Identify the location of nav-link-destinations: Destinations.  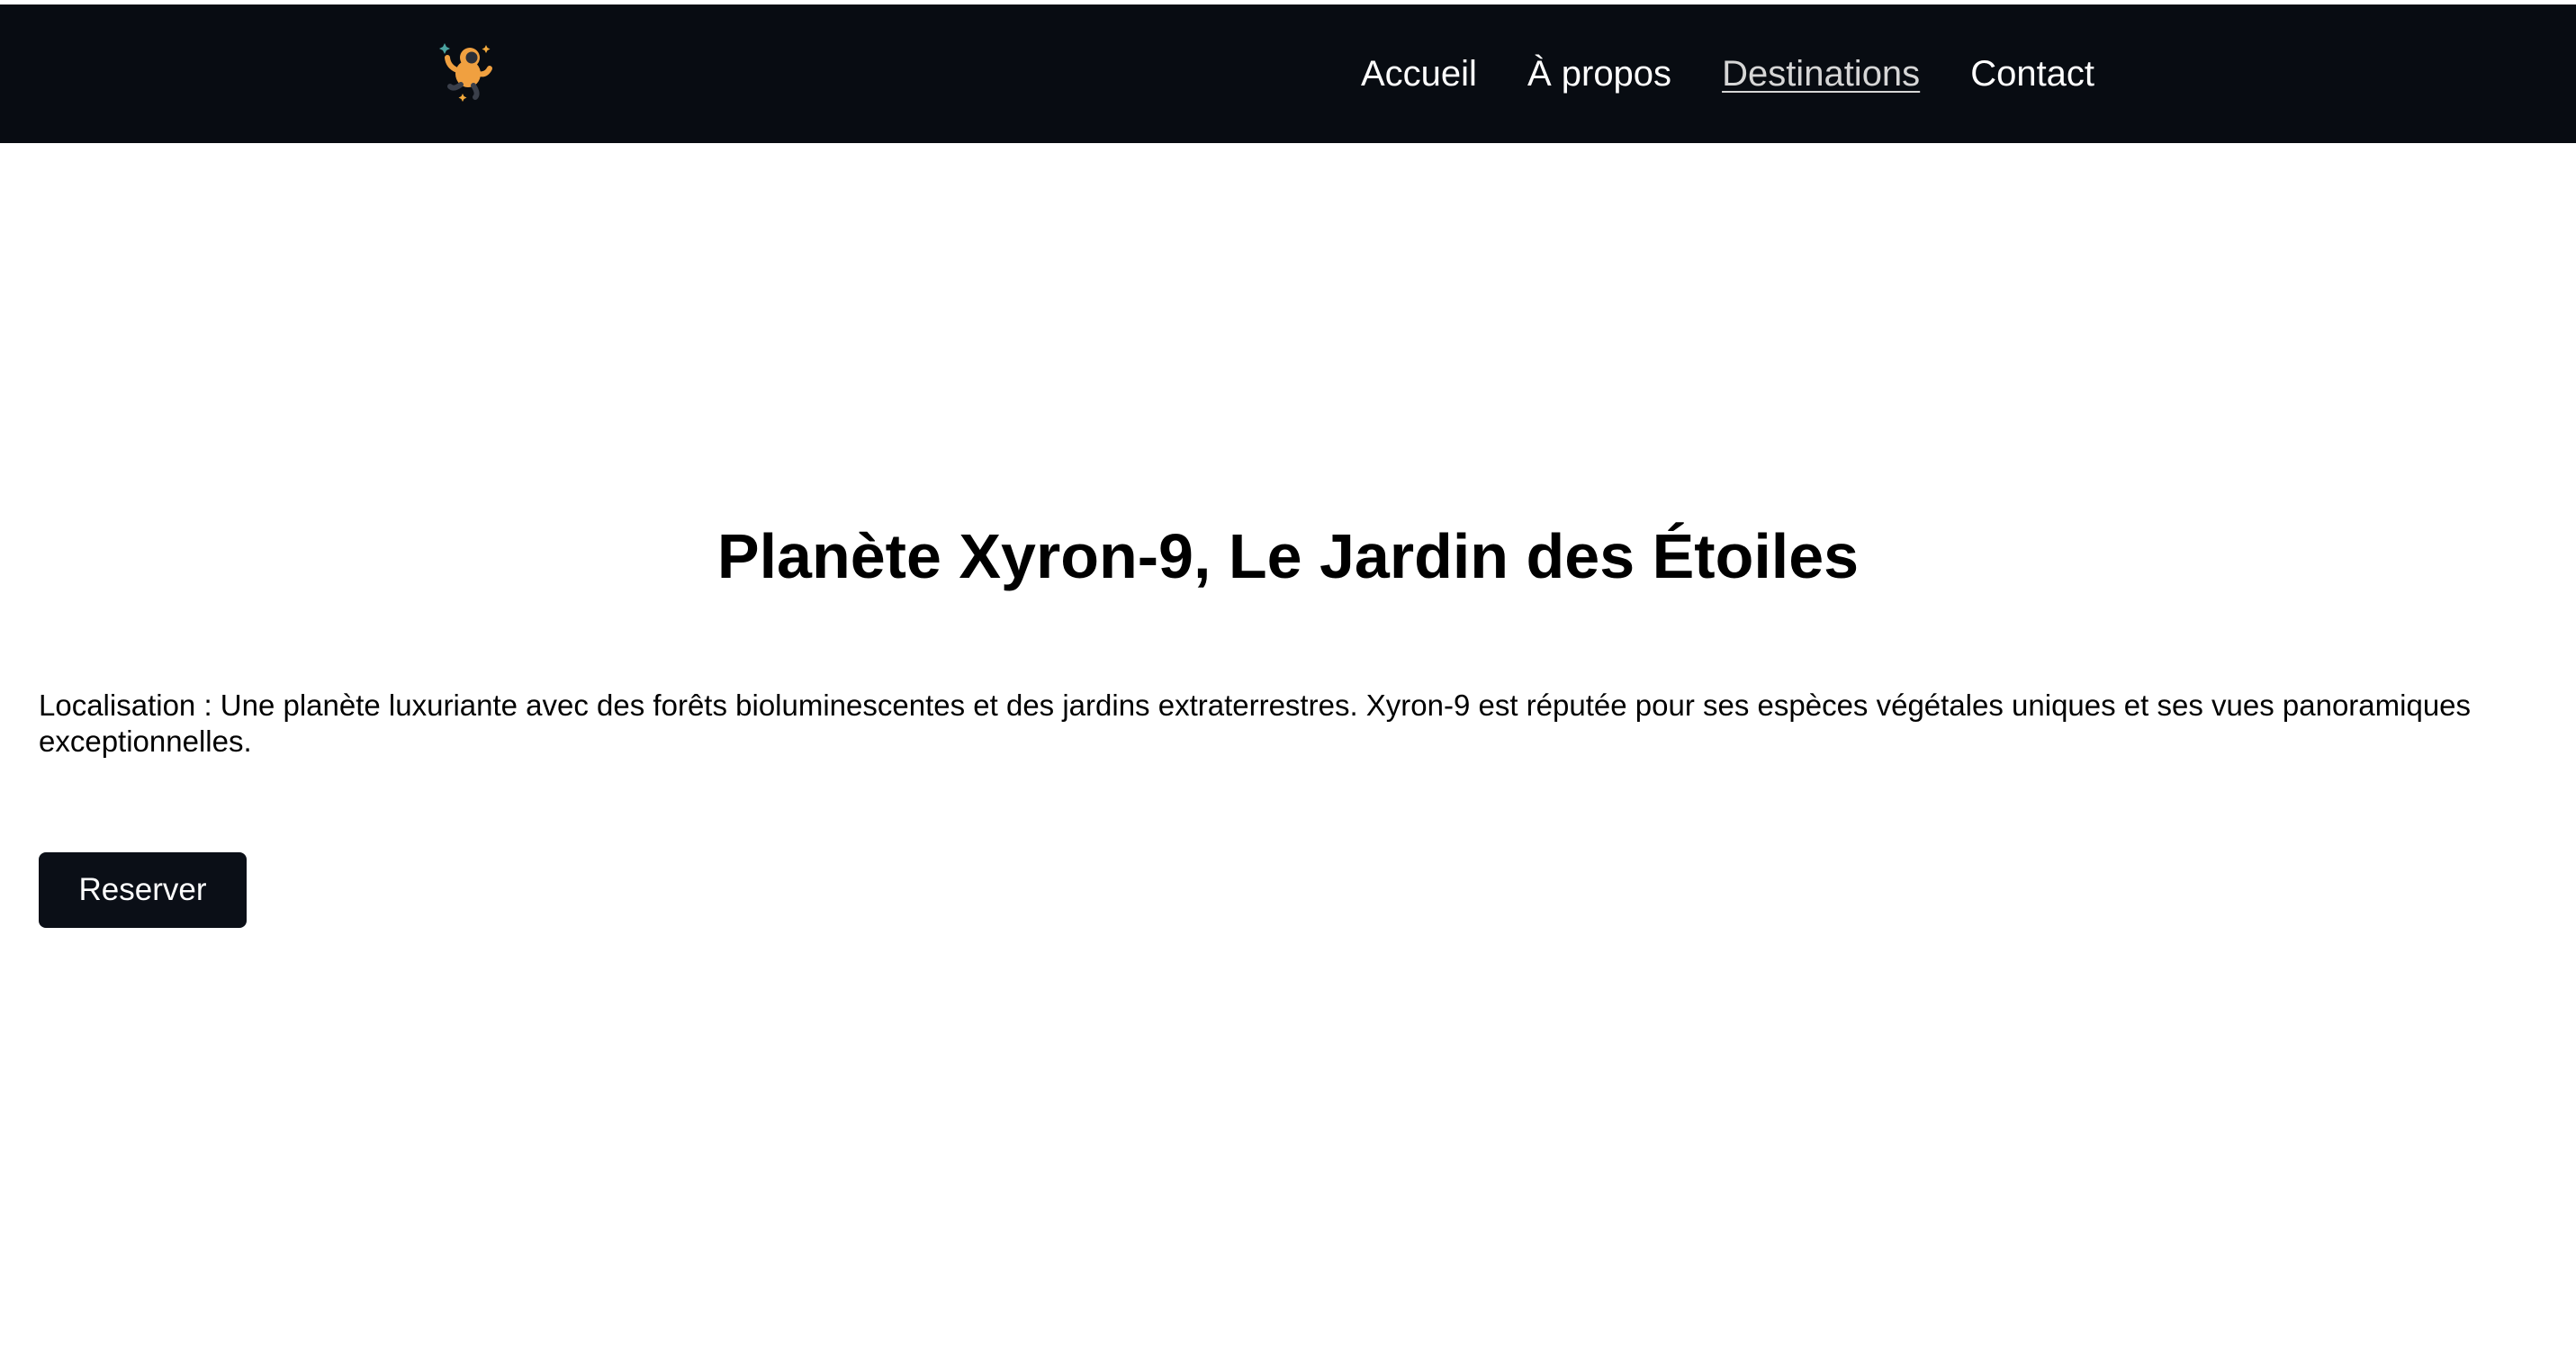
(1821, 74).